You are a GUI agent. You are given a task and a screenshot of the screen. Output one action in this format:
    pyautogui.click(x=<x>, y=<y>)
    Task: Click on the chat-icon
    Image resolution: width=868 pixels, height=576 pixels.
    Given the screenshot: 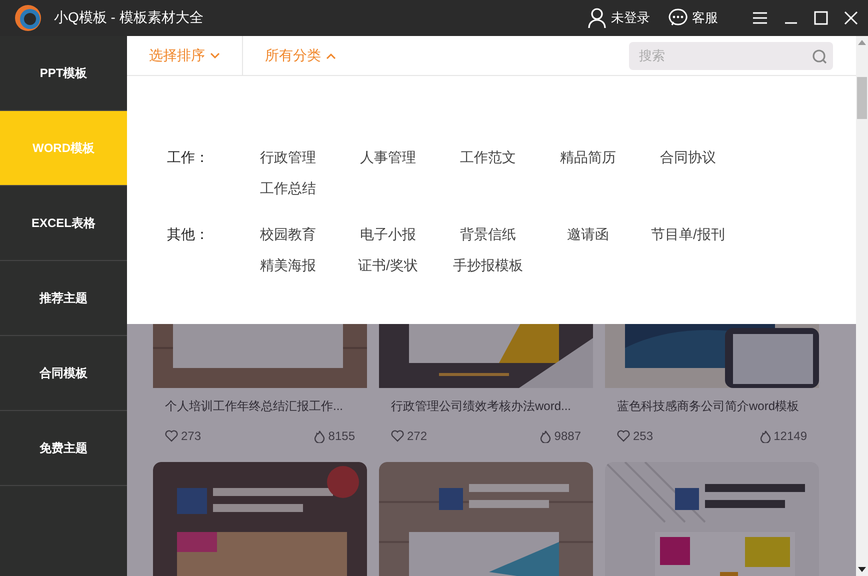 What is the action you would take?
    pyautogui.click(x=678, y=18)
    